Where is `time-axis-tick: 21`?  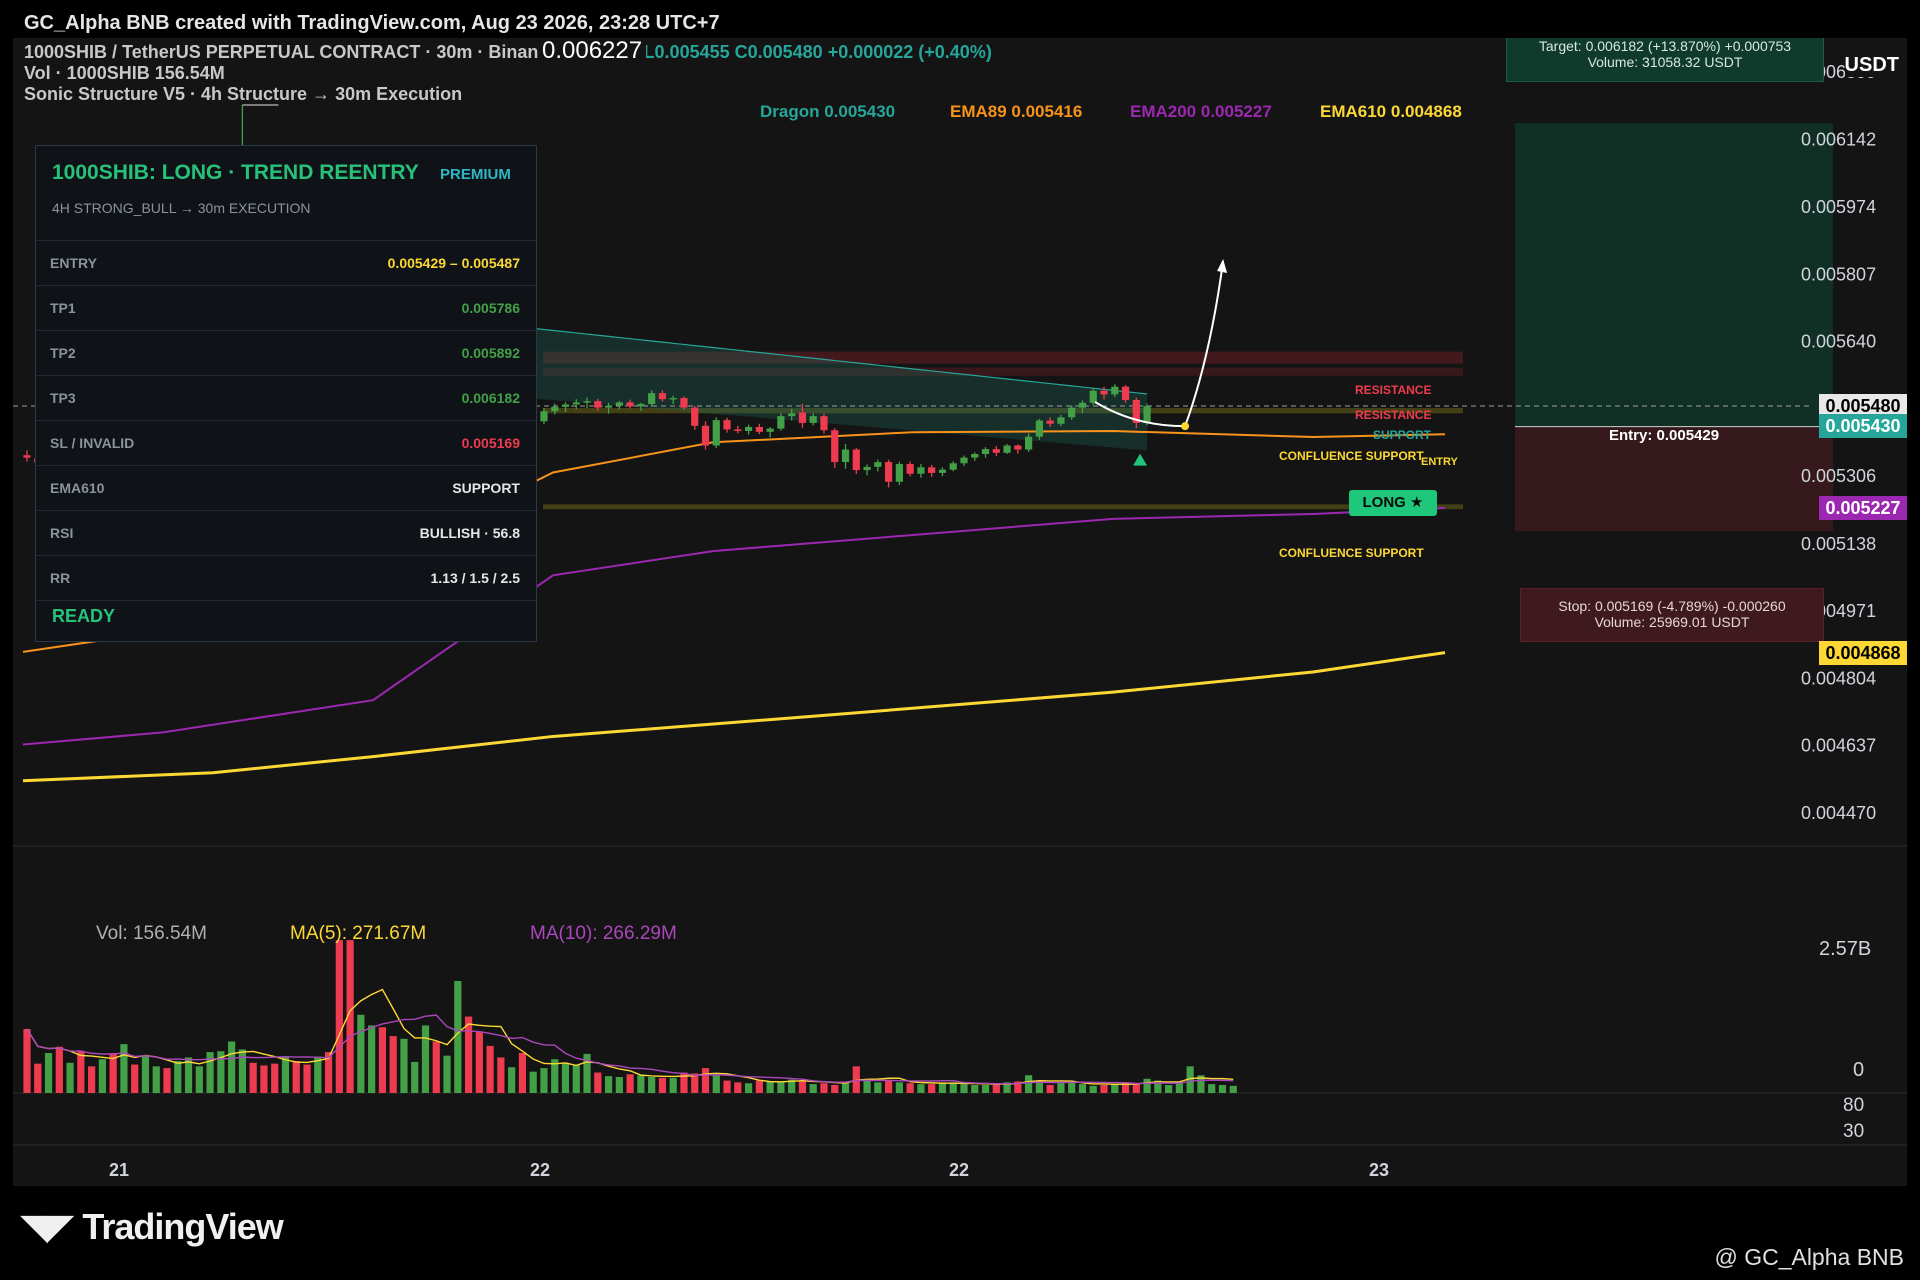 time-axis-tick: 21 is located at coordinates (119, 1170).